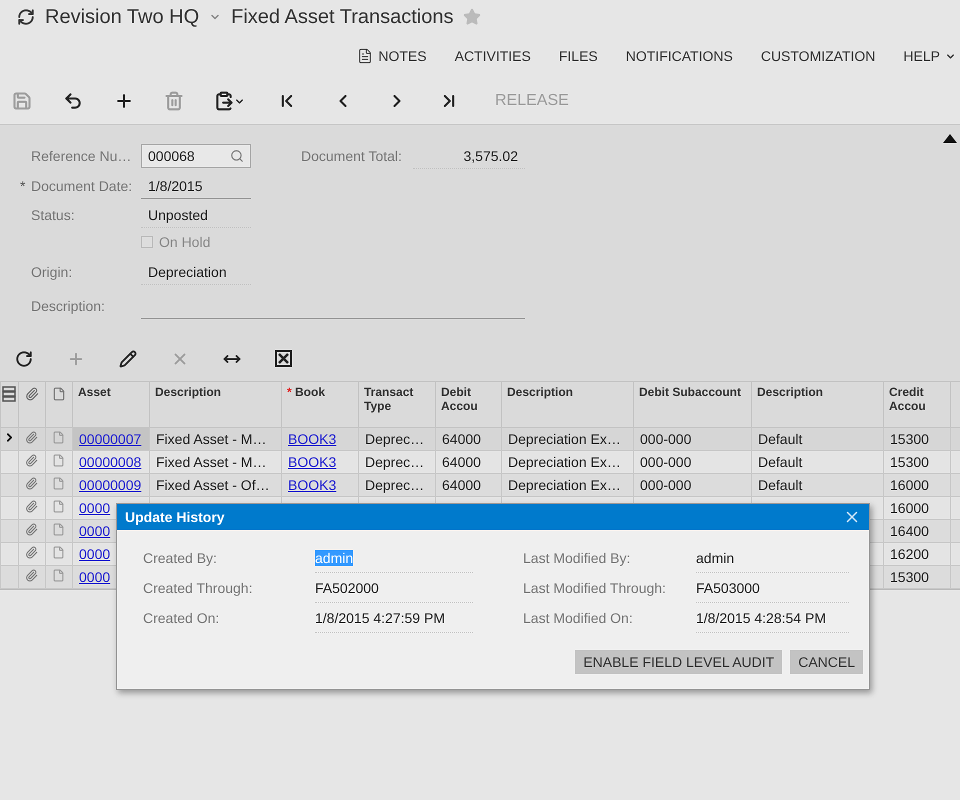  What do you see at coordinates (53, 214) in the screenshot?
I see `field-label: Status:` at bounding box center [53, 214].